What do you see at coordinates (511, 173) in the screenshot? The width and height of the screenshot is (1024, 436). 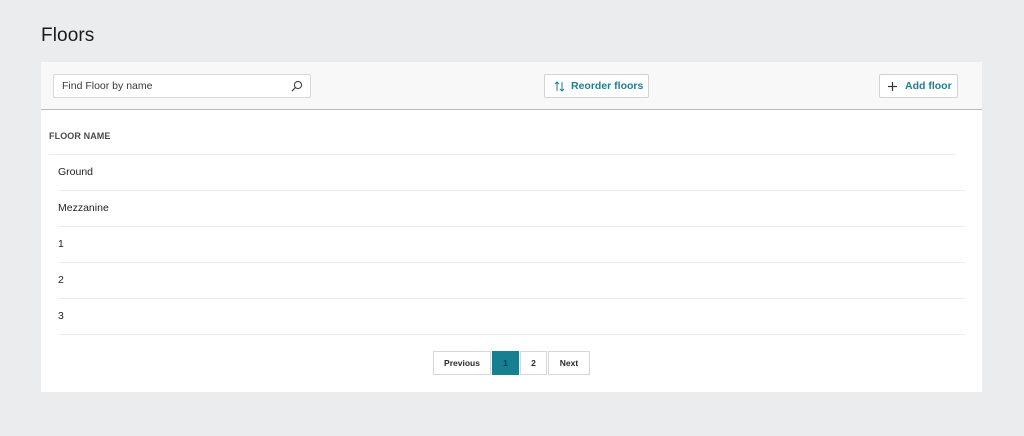 I see `table-row: Ground` at bounding box center [511, 173].